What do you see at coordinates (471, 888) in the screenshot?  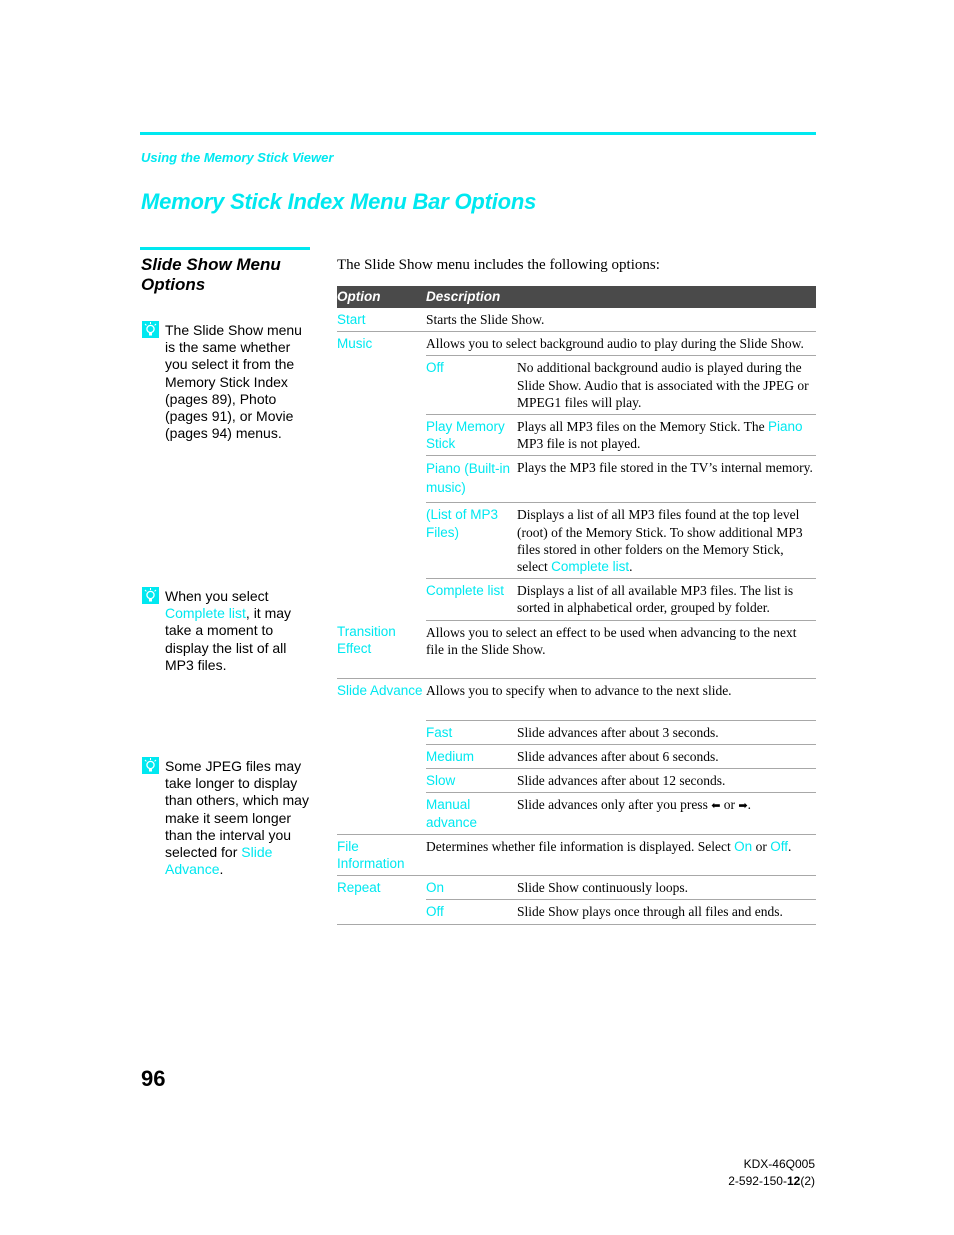 I see `suboption-on: On` at bounding box center [471, 888].